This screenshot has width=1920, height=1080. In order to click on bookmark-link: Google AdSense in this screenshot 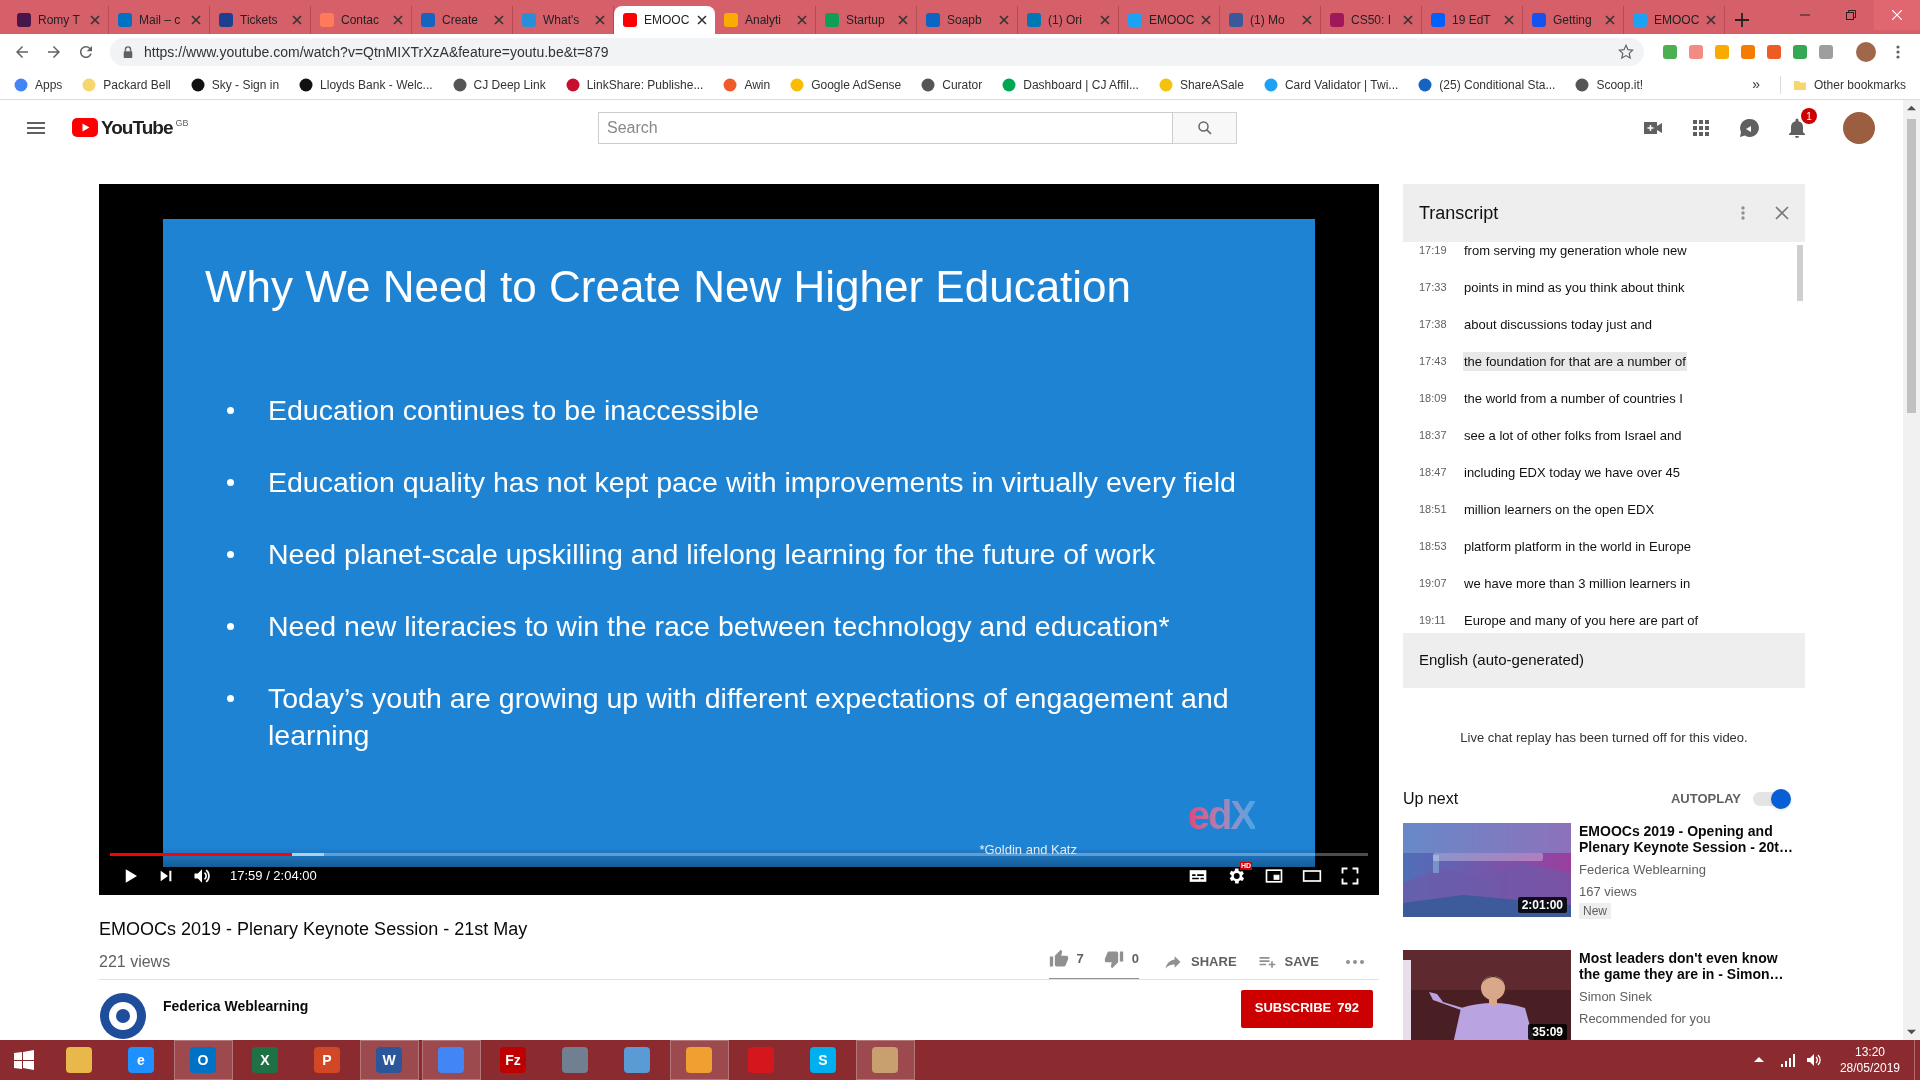, I will do `click(846, 84)`.